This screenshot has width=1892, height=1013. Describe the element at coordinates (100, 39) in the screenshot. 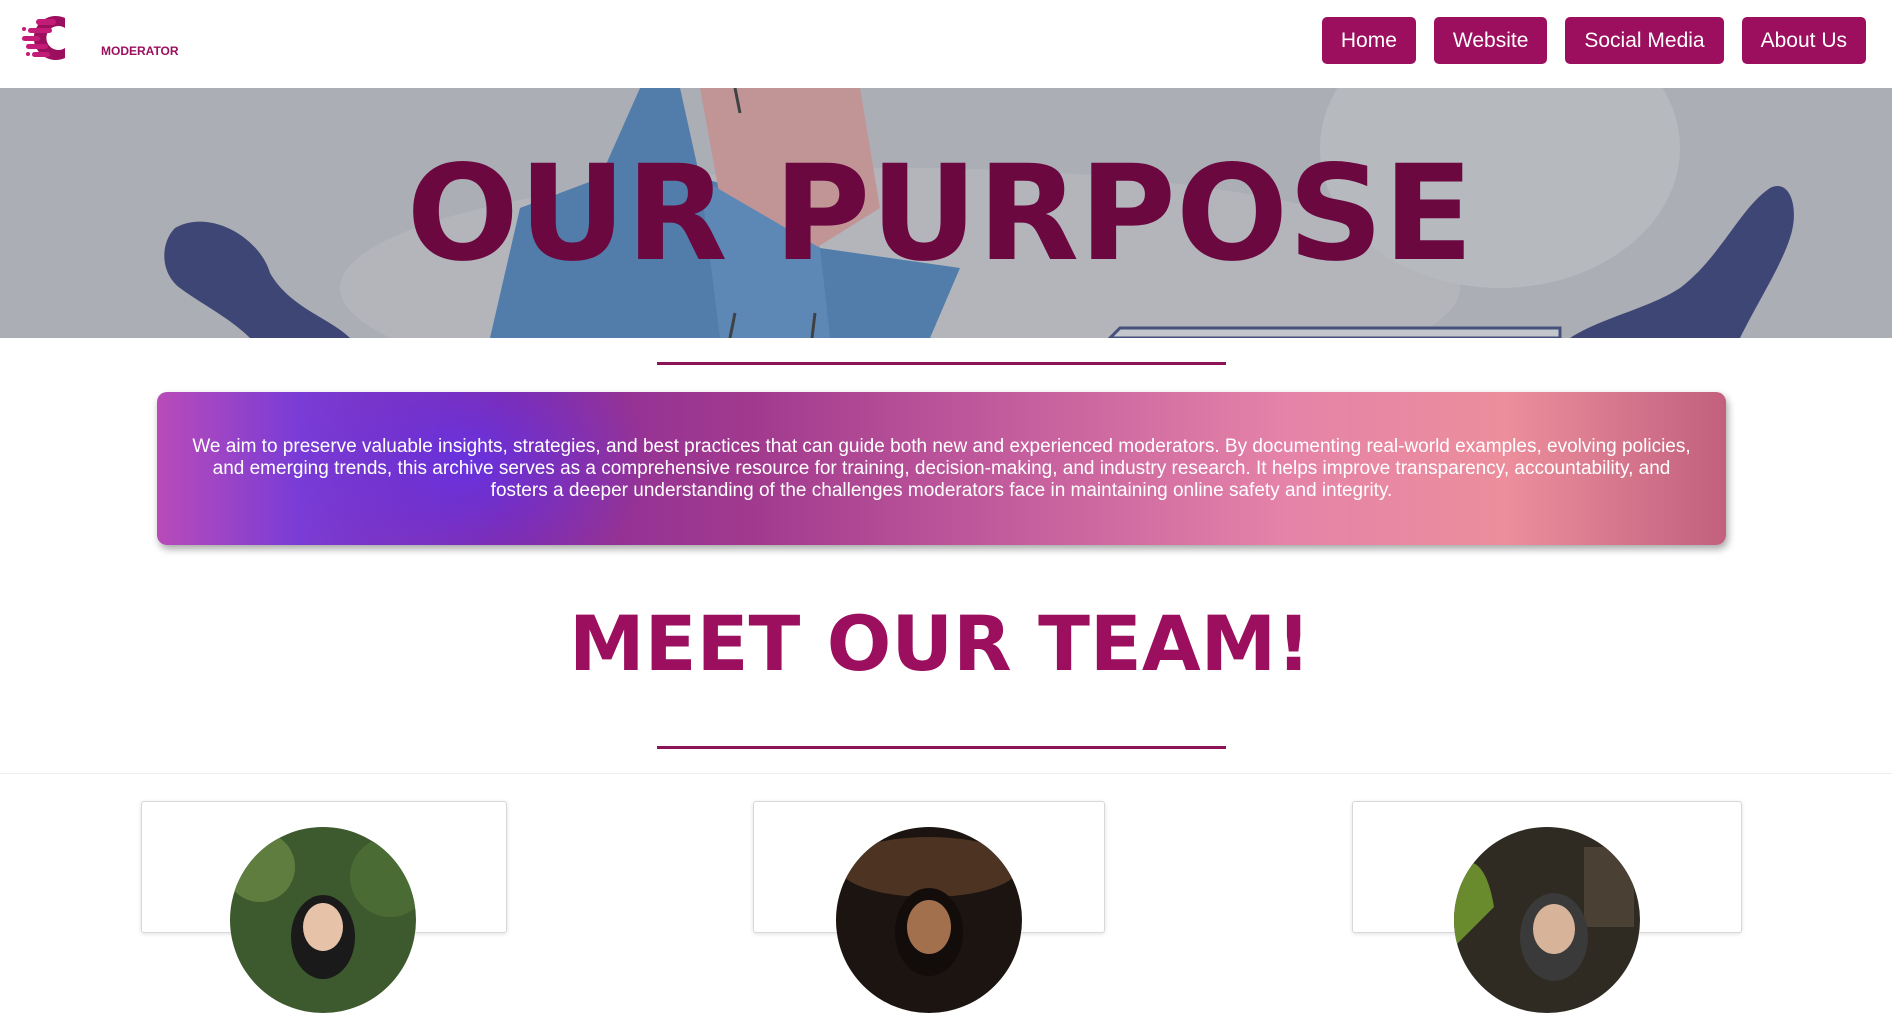

I see `moderator-logo: MODERATOR` at that location.